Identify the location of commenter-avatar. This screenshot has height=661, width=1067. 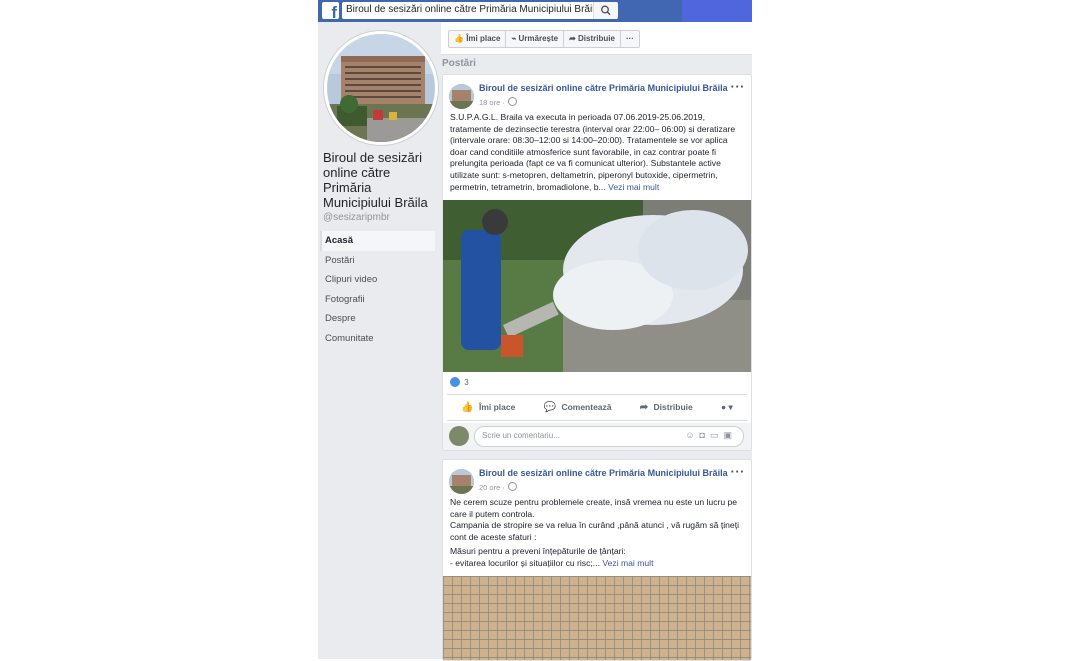
(459, 436).